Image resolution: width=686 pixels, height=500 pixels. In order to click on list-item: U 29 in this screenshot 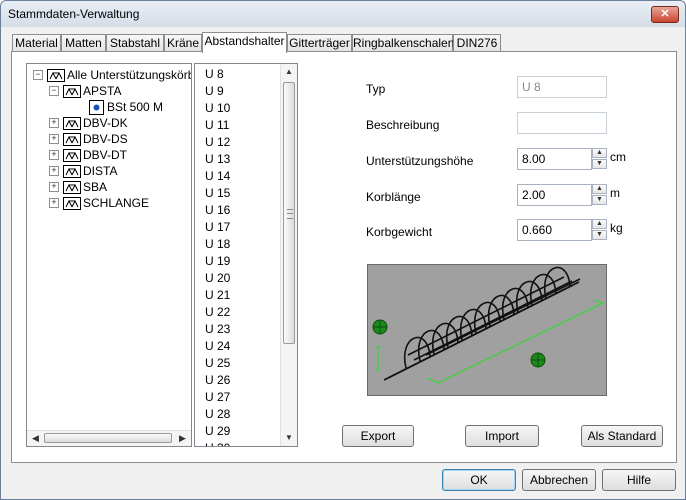, I will do `click(217, 431)`.